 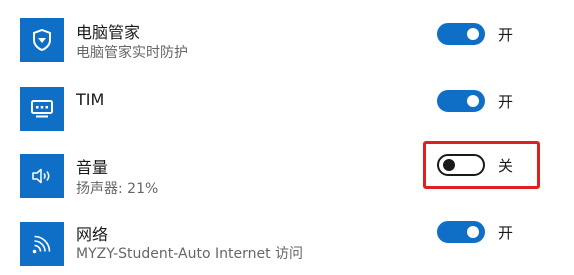 What do you see at coordinates (461, 34) in the screenshot?
I see `pc-manager-toggle` at bounding box center [461, 34].